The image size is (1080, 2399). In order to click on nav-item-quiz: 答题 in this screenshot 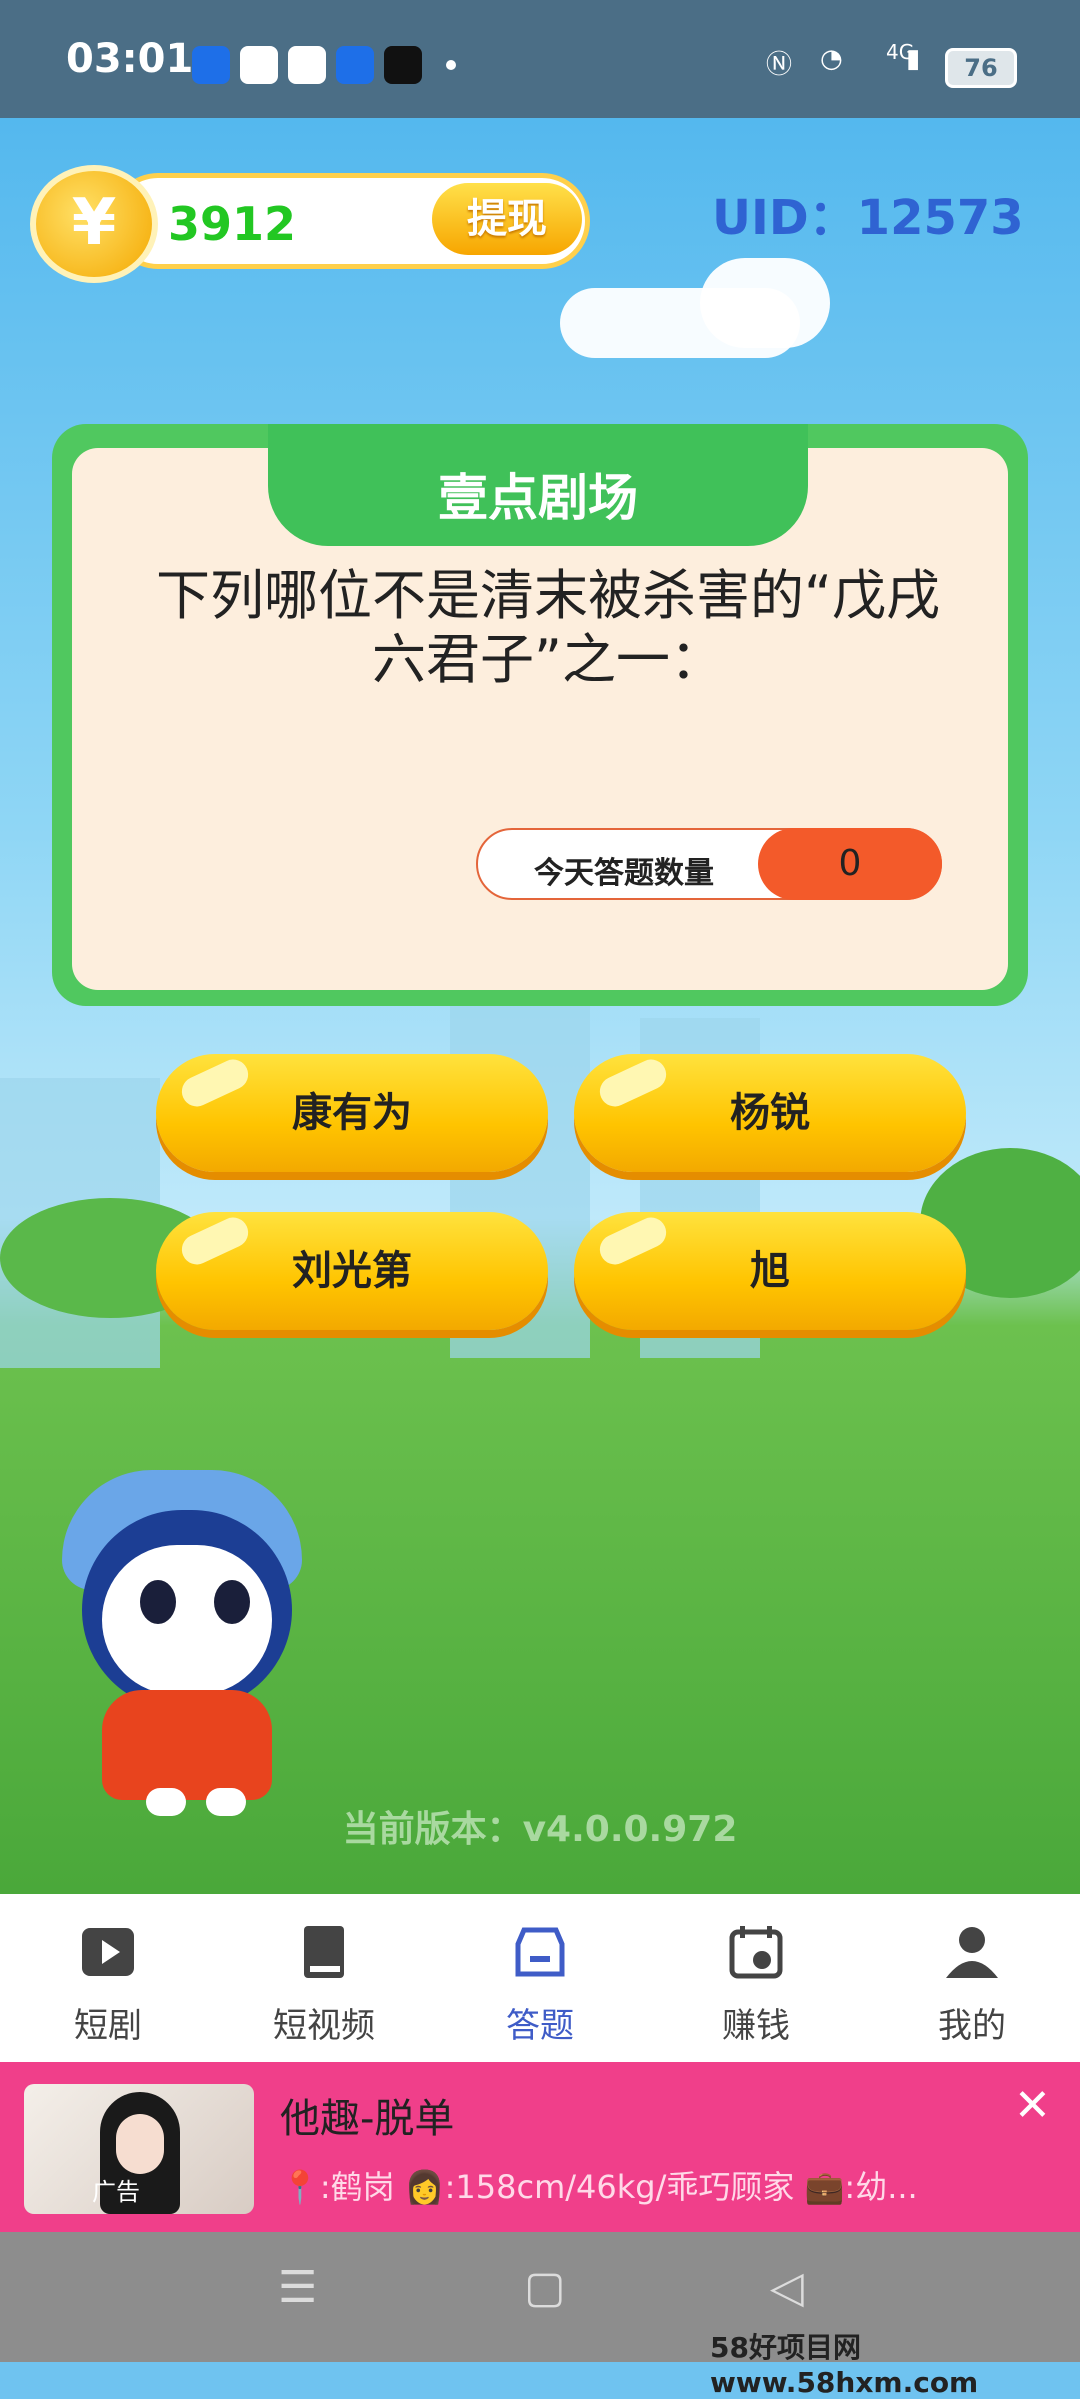, I will do `click(540, 1978)`.